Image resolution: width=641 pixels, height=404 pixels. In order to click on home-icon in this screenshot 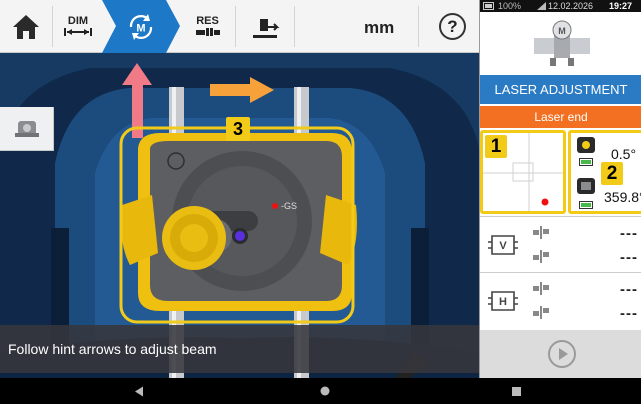, I will do `click(26, 26)`.